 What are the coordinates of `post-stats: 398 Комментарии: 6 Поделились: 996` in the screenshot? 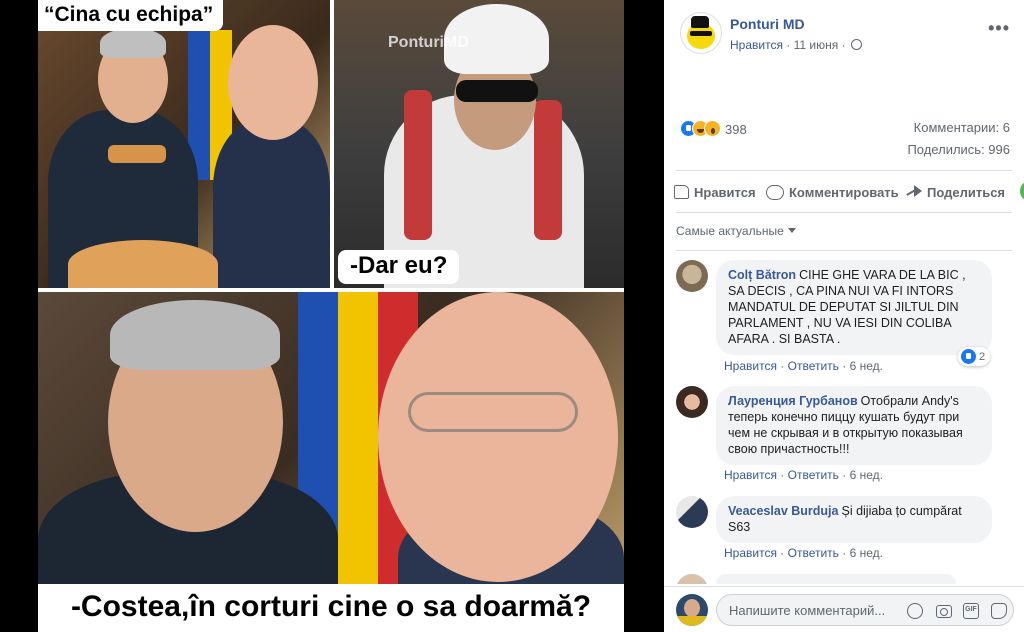 It's located at (845, 140).